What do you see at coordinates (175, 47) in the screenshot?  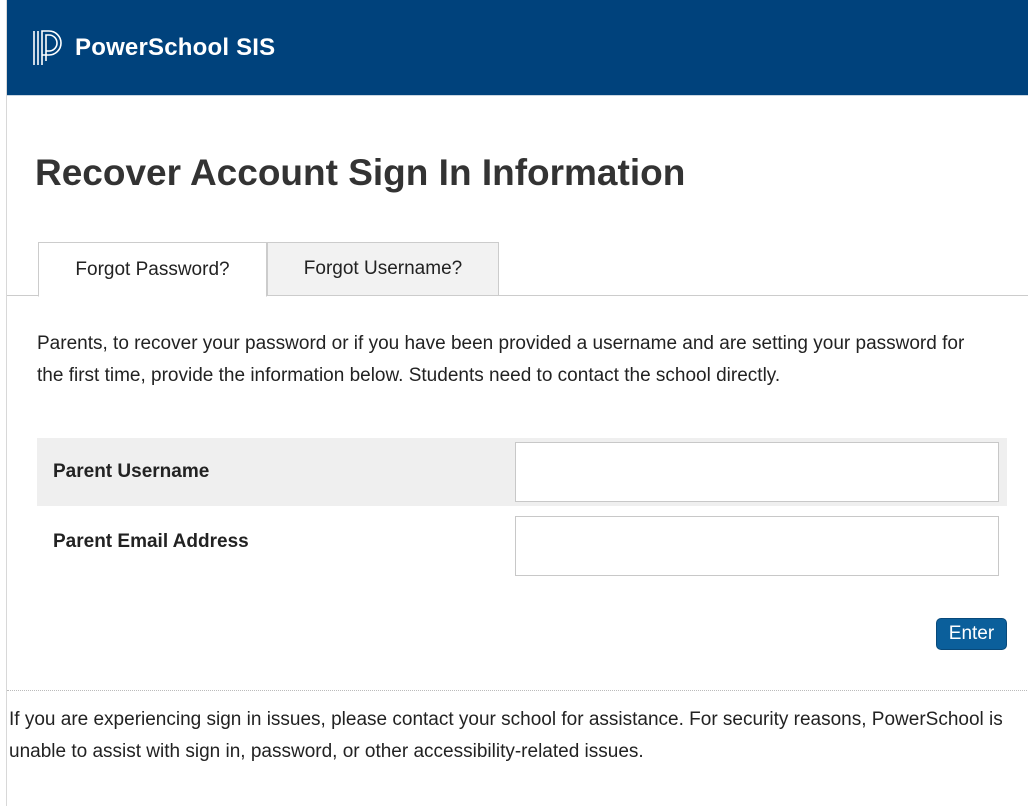 I see `app-logo-text: PowerSchool SIS` at bounding box center [175, 47].